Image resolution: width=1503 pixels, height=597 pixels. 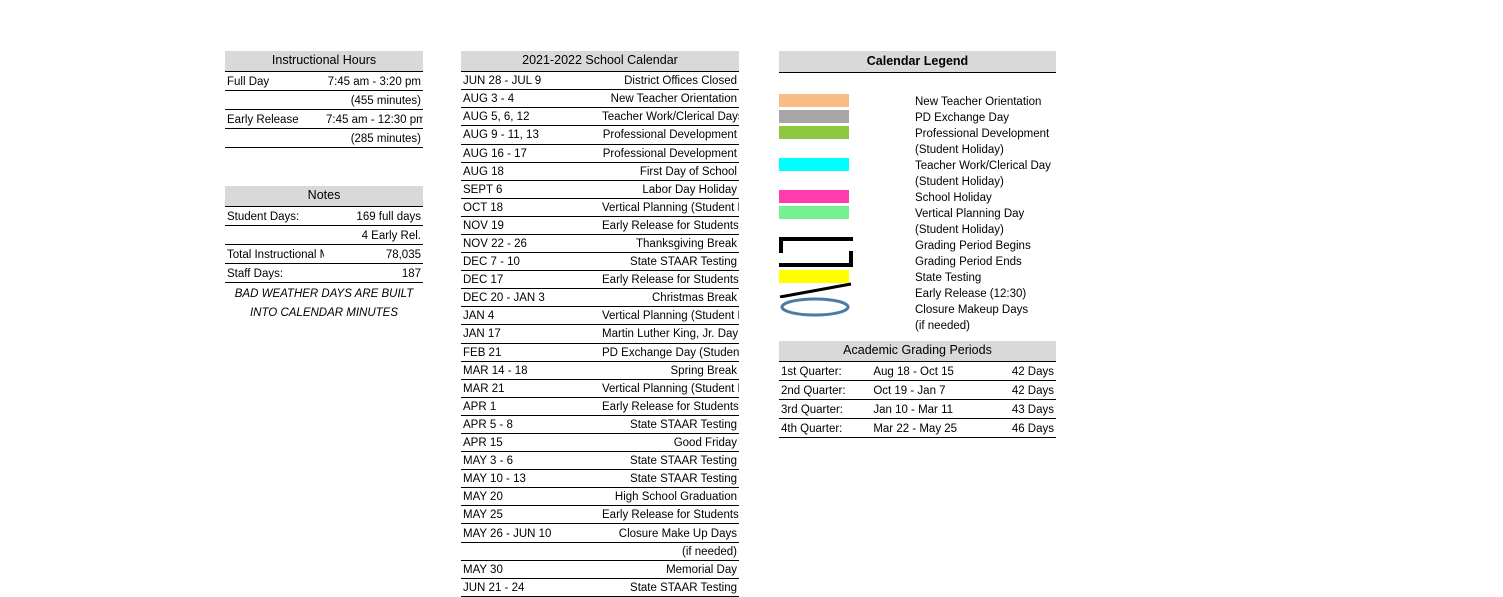 What do you see at coordinates (600, 551) in the screenshot?
I see `table-row: (if needed)` at bounding box center [600, 551].